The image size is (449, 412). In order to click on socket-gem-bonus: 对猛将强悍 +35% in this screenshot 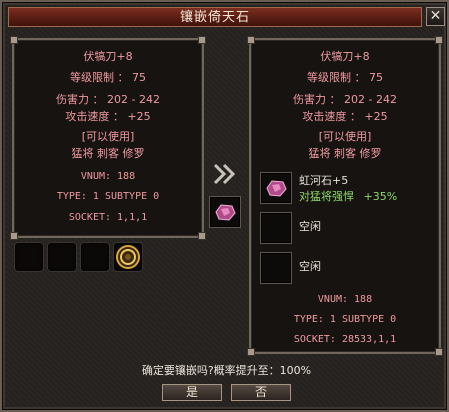, I will do `click(348, 197)`.